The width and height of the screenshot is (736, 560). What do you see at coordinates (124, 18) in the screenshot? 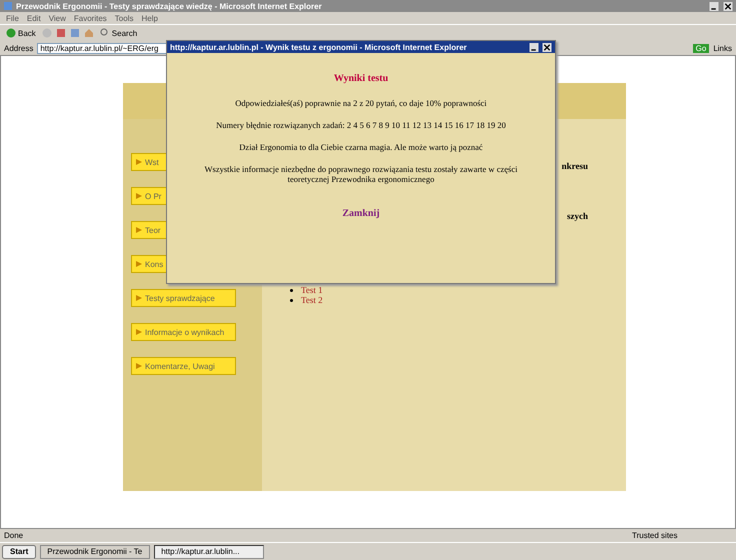
I see `menu-item: Tools` at bounding box center [124, 18].